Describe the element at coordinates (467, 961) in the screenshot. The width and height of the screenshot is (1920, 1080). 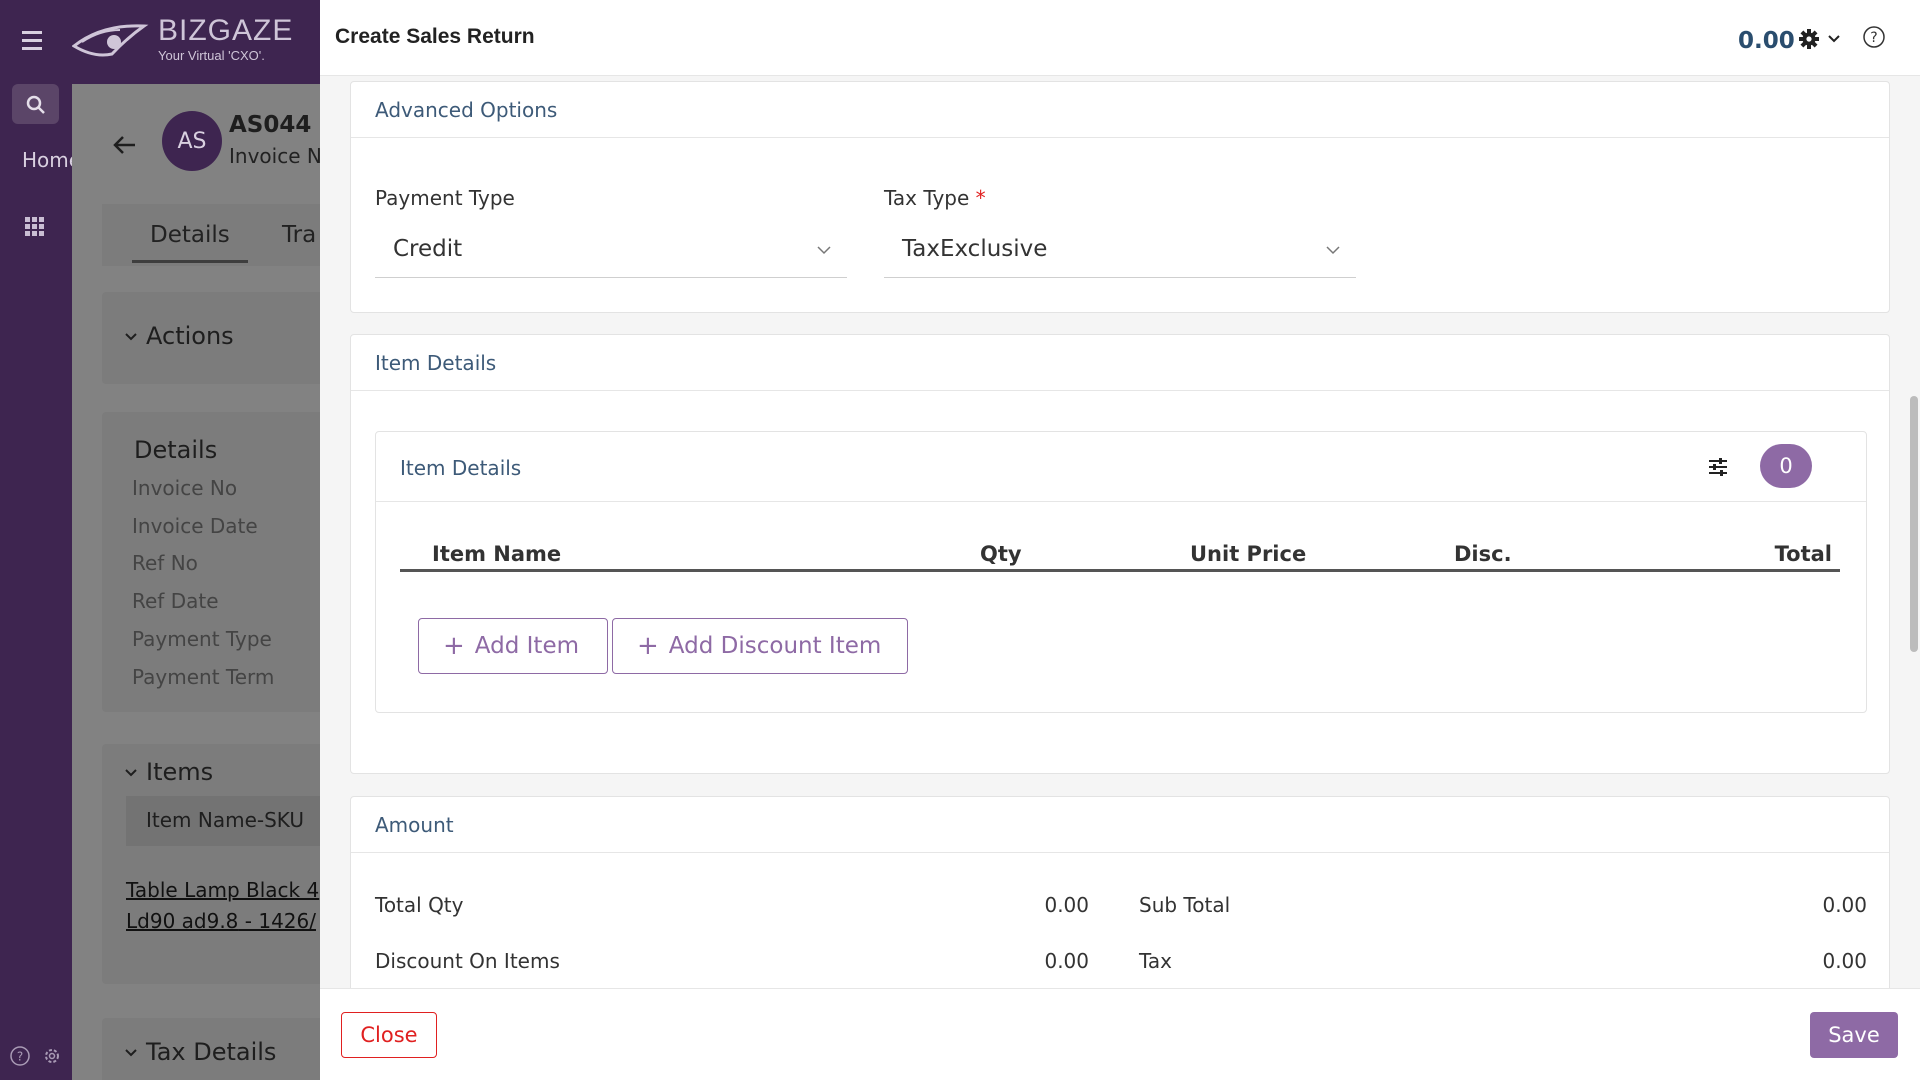
I see `discount-on-items-label: Discount On Items` at that location.